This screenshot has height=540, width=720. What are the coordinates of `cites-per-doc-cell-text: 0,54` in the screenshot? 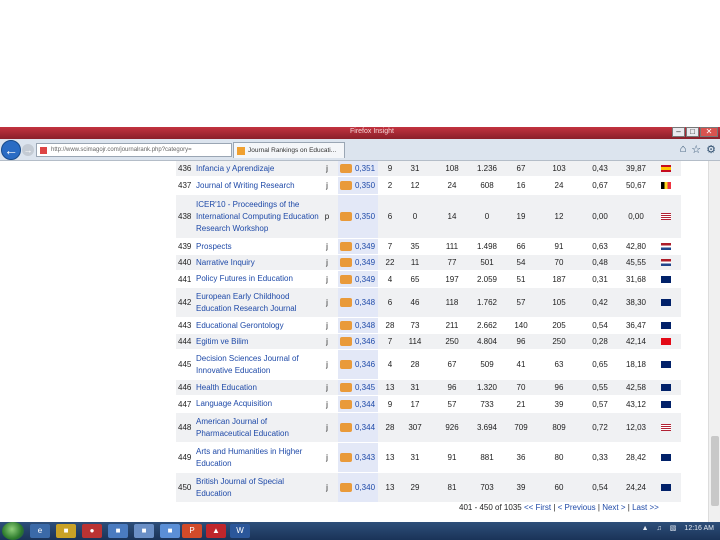 It's located at (600, 487).